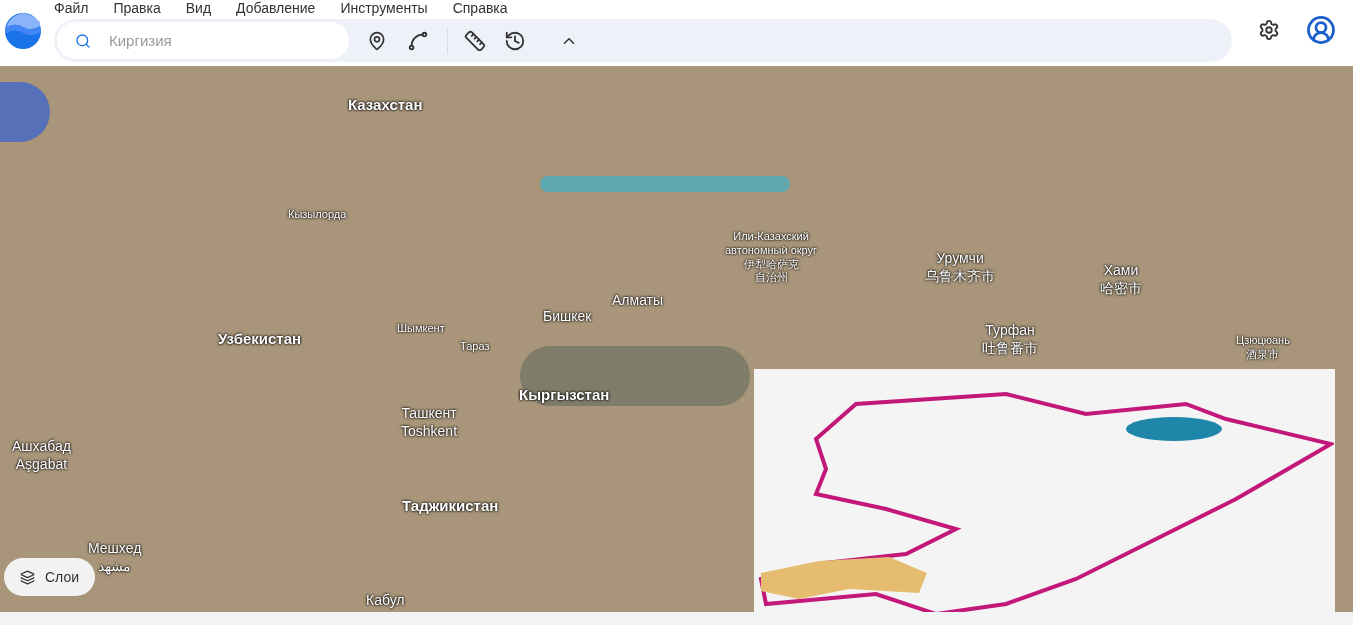 The image size is (1353, 625). Describe the element at coordinates (771, 257) in the screenshot. I see `map-label: Или-Казахский автономный округ 伊犁哈萨克 自治州` at that location.